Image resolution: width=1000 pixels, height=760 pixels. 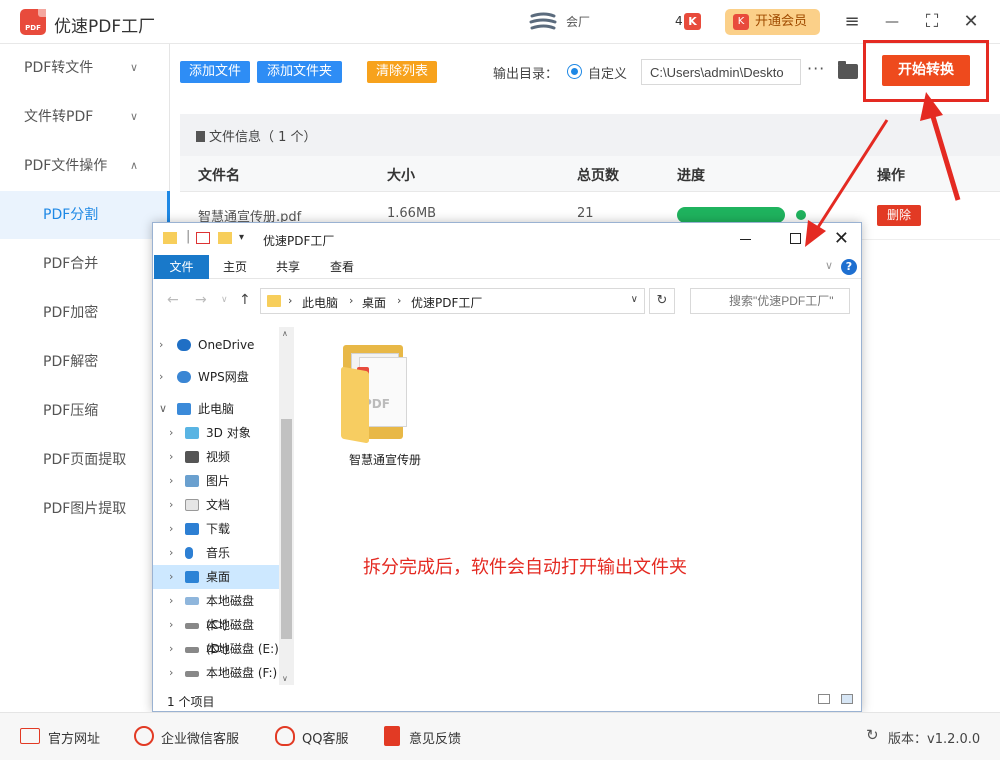 I want to click on tree-item-pictures: › 图片, so click(x=216, y=481).